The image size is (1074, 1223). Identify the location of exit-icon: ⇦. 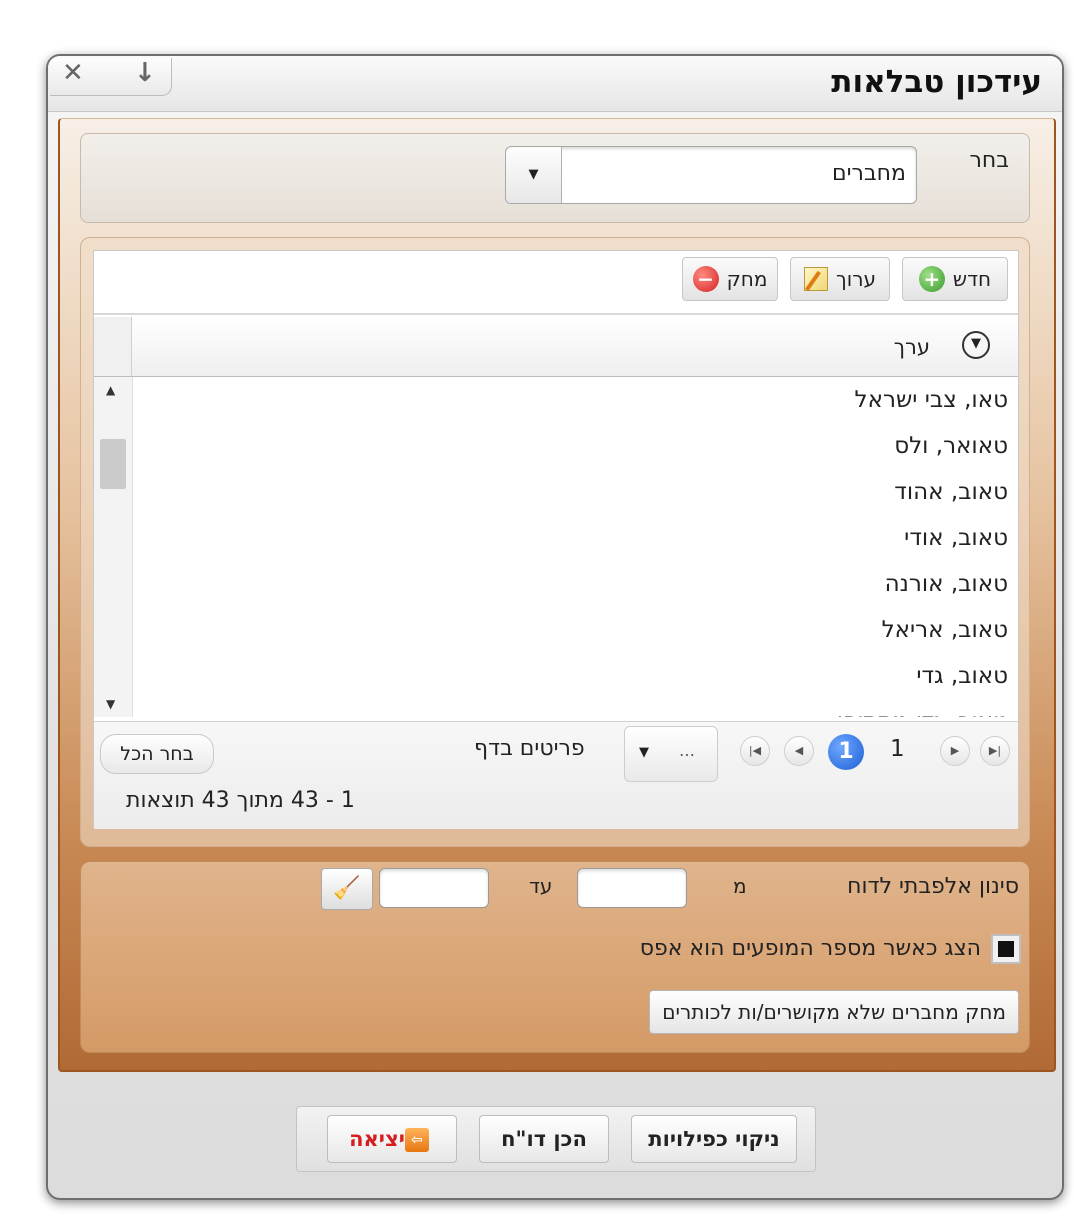
(416, 1140).